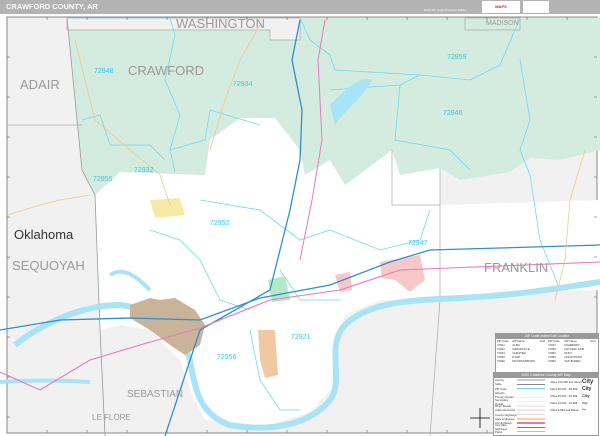 The image size is (600, 436). I want to click on index-row: 72946 MOUNTAINBURG, so click(521, 361).